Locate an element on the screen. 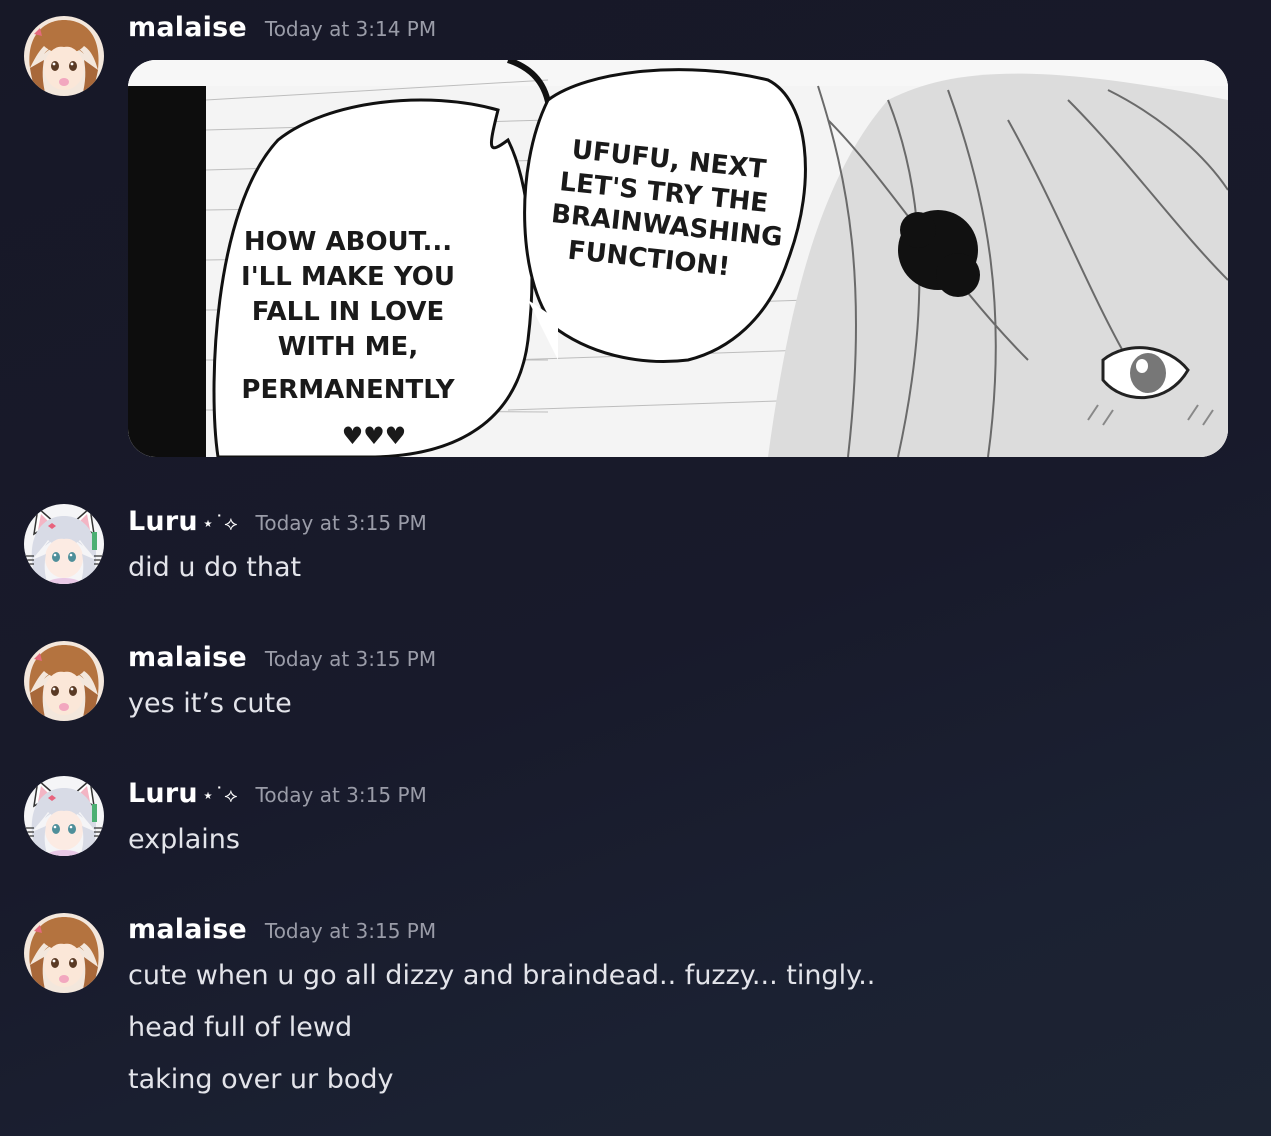 Image resolution: width=1271 pixels, height=1136 pixels. timestamp: Today at 3:14 PM is located at coordinates (350, 29).